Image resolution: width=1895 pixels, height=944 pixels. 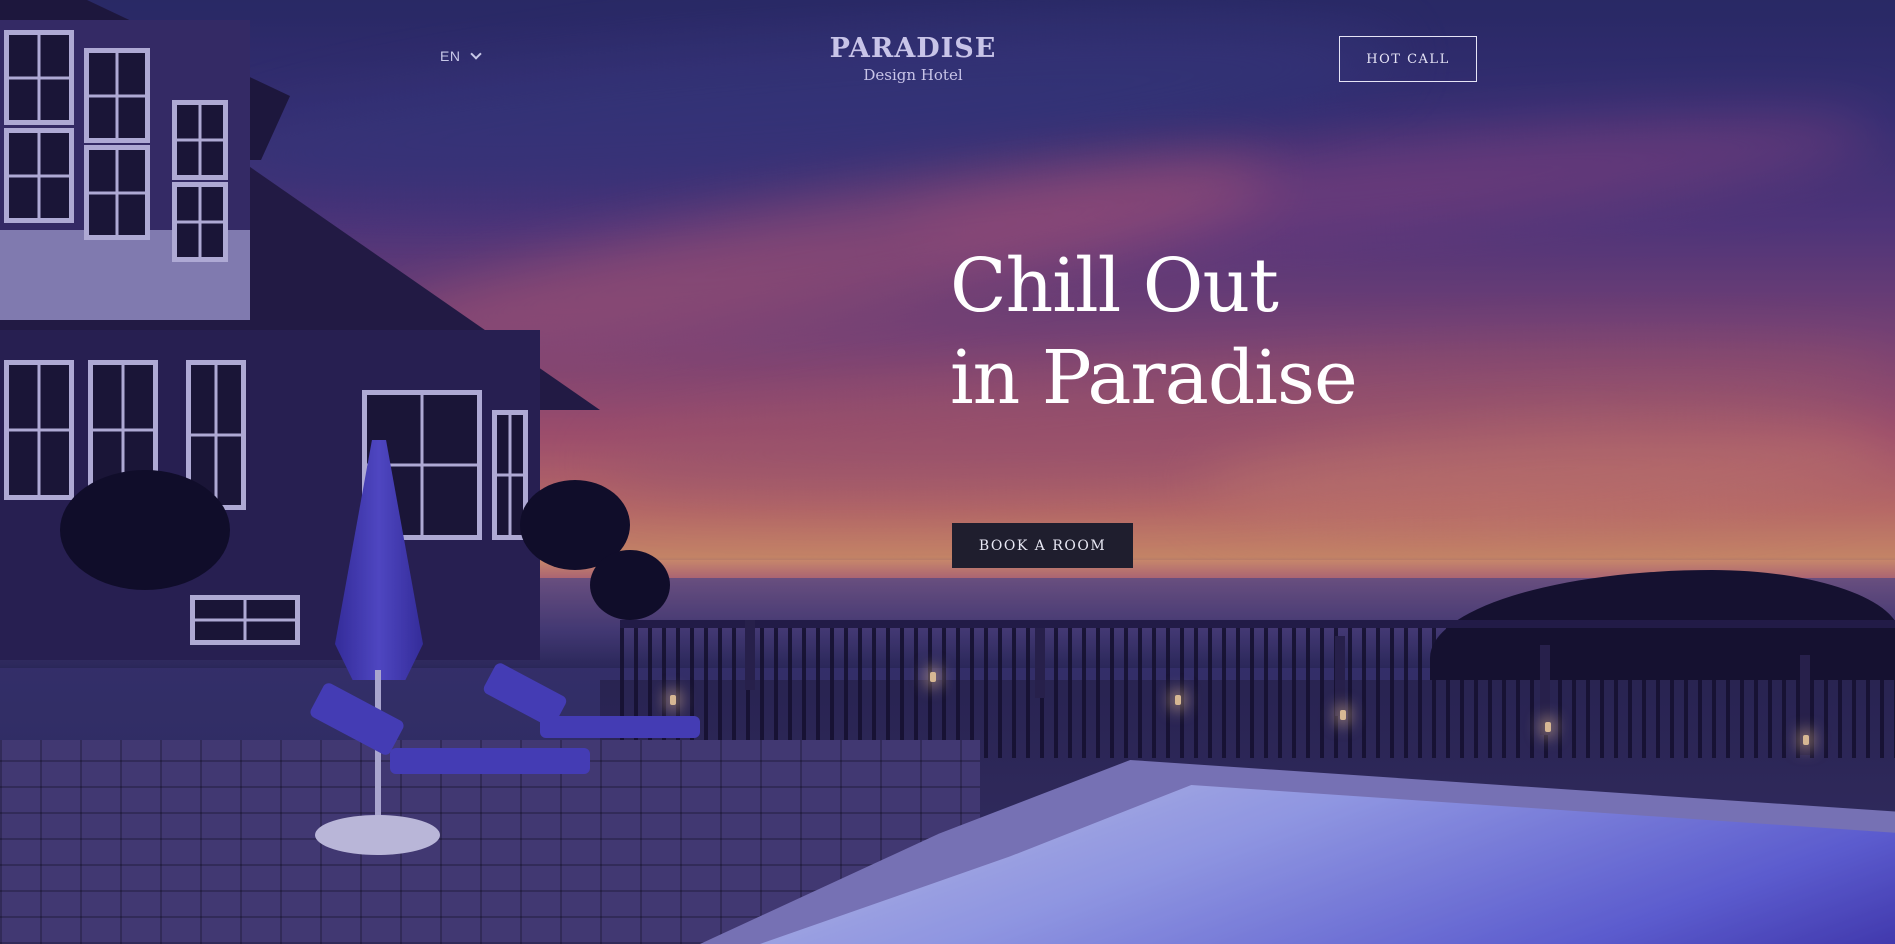 I want to click on brand-logo: PARADISE Design Hotel, so click(x=913, y=58).